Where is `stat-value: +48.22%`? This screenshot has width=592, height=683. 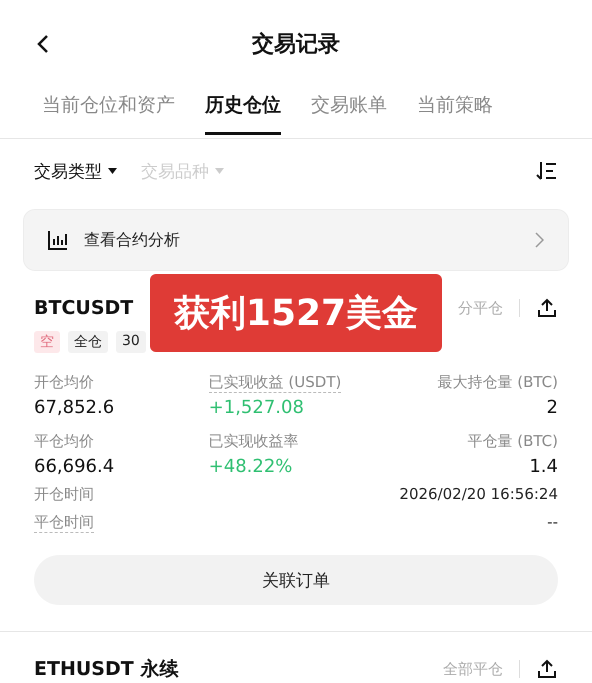
stat-value: +48.22% is located at coordinates (250, 466).